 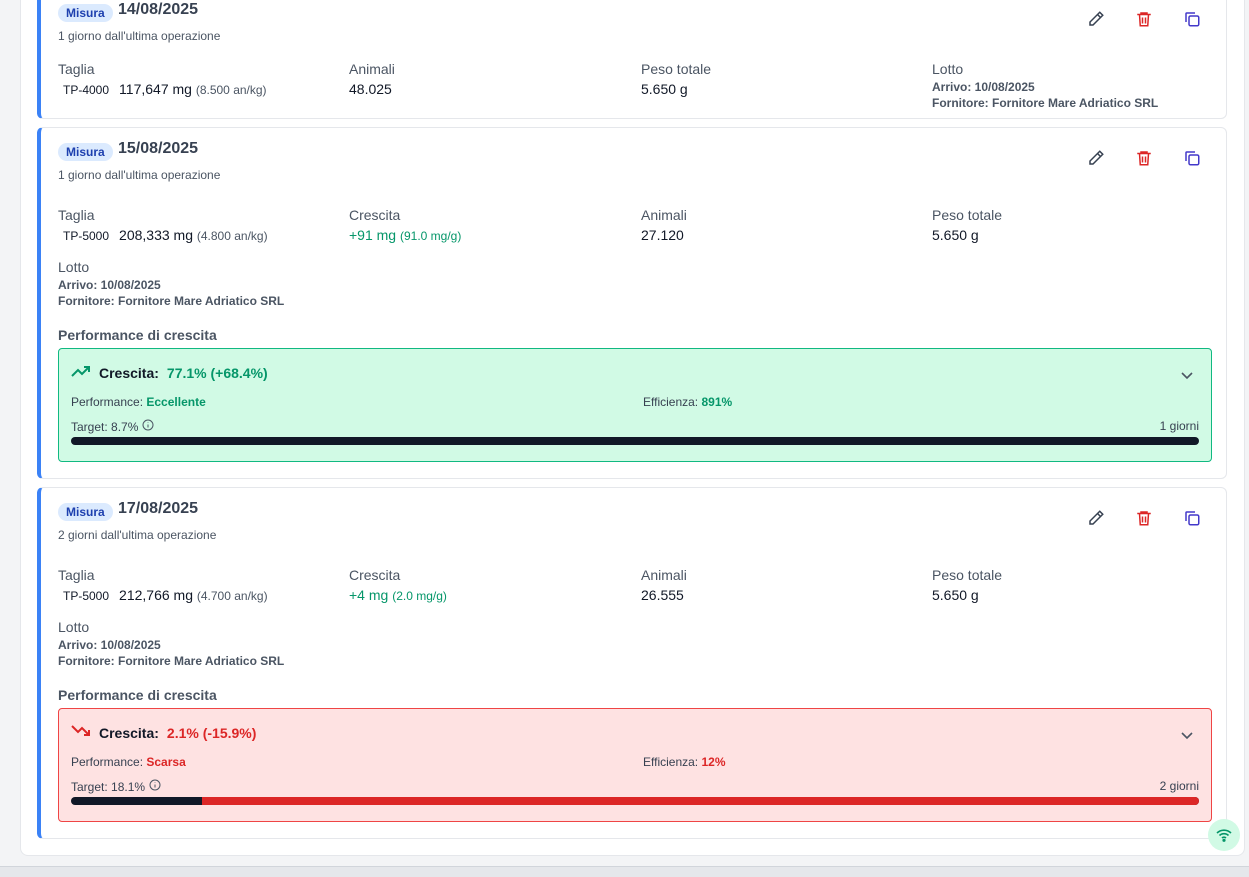 I want to click on crescita-mg: +91 mg, so click(x=373, y=235).